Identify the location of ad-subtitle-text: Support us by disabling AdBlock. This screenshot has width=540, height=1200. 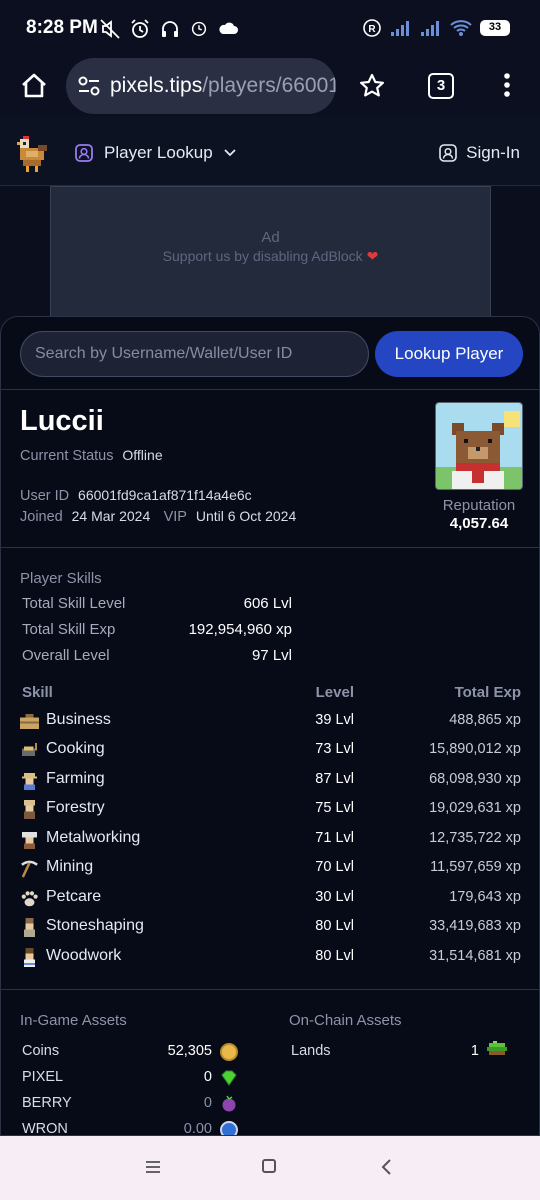
(262, 256).